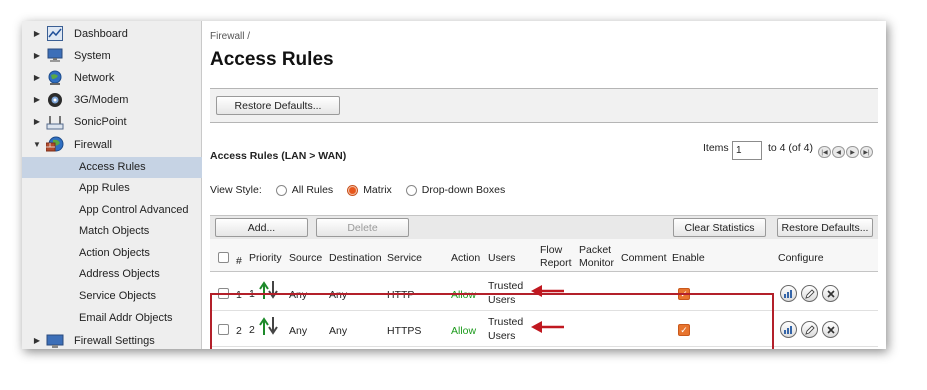 Image resolution: width=927 pixels, height=390 pixels. I want to click on items-start-input: 1, so click(747, 150).